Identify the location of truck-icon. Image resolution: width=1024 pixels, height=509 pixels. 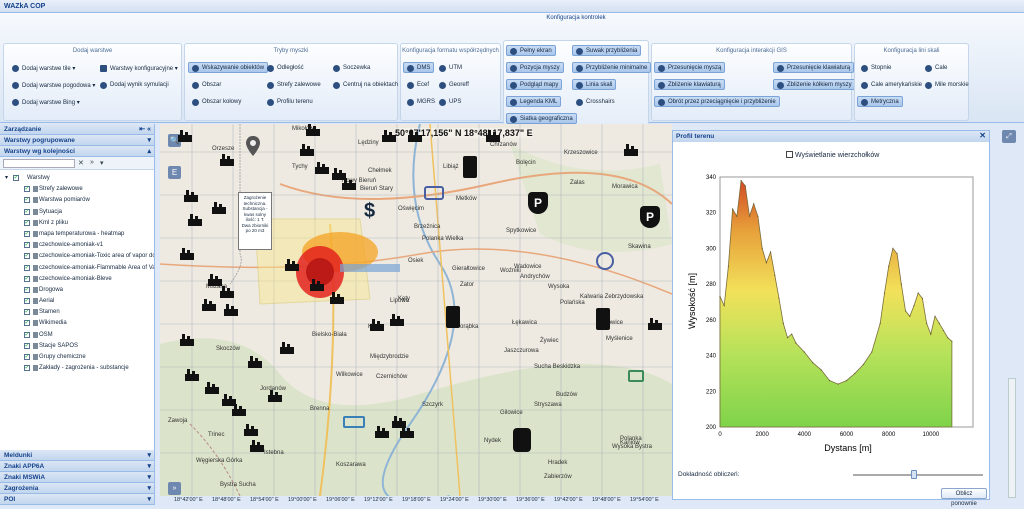
(434, 193).